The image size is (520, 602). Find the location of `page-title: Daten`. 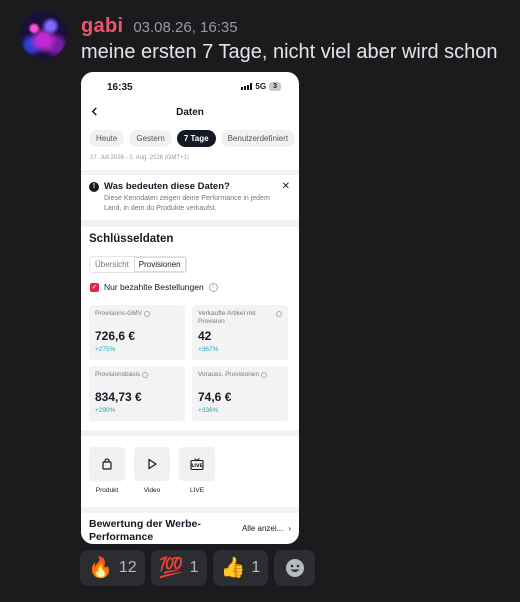

page-title: Daten is located at coordinates (190, 112).